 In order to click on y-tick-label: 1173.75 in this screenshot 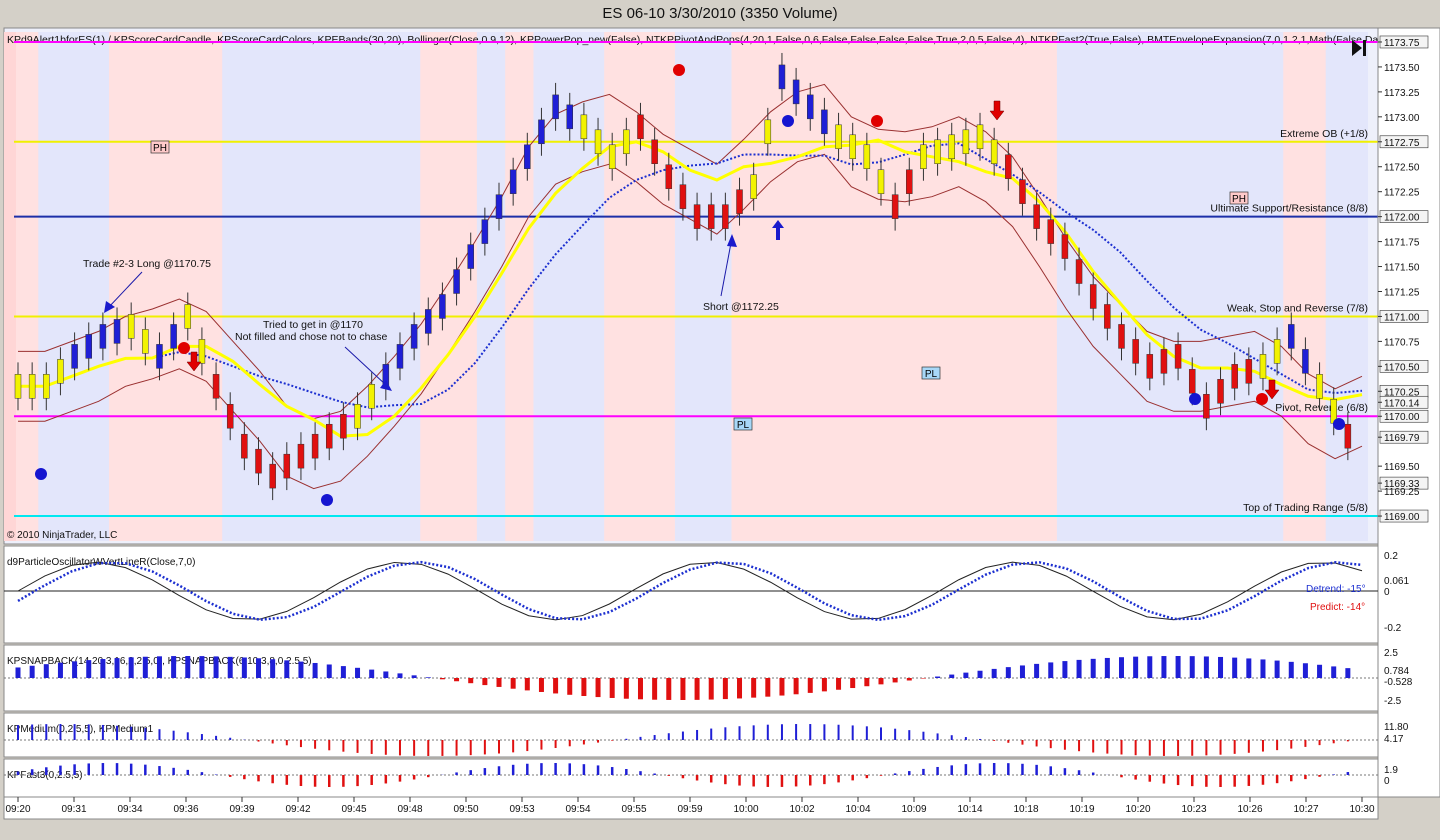, I will do `click(1402, 43)`.